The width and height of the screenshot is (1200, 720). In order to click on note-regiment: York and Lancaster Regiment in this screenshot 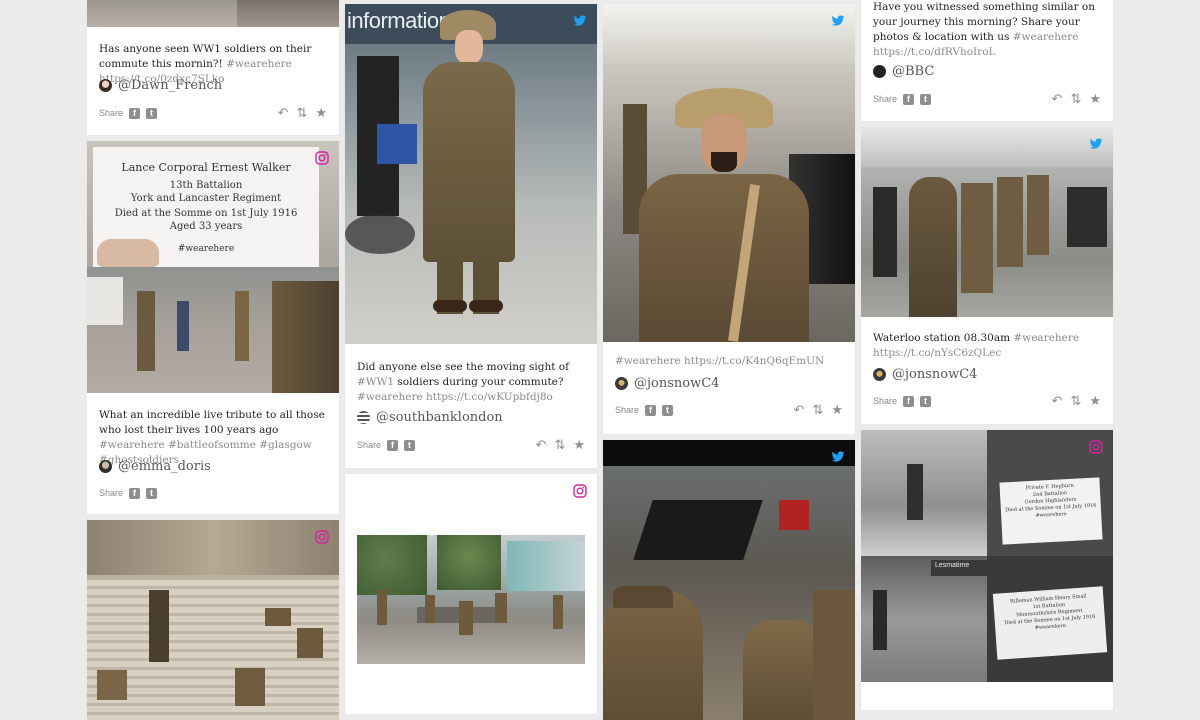, I will do `click(206, 198)`.